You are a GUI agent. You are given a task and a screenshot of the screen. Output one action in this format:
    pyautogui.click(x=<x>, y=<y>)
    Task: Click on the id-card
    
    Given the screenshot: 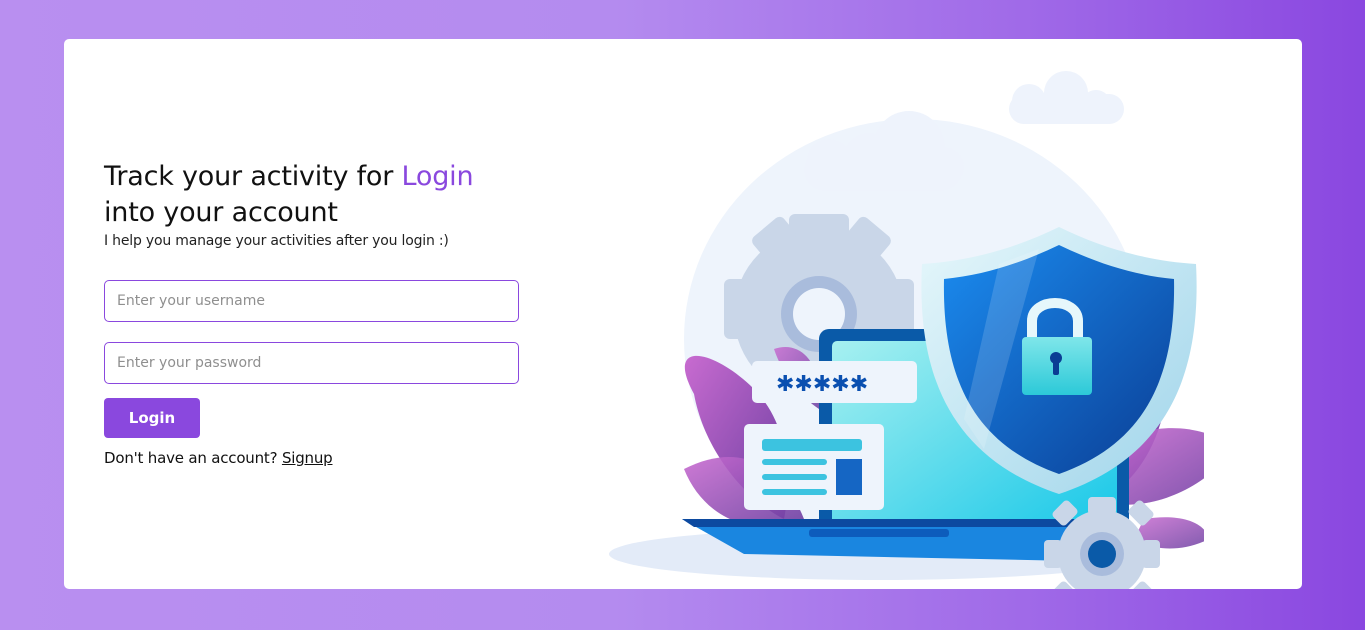 What is the action you would take?
    pyautogui.click(x=814, y=467)
    